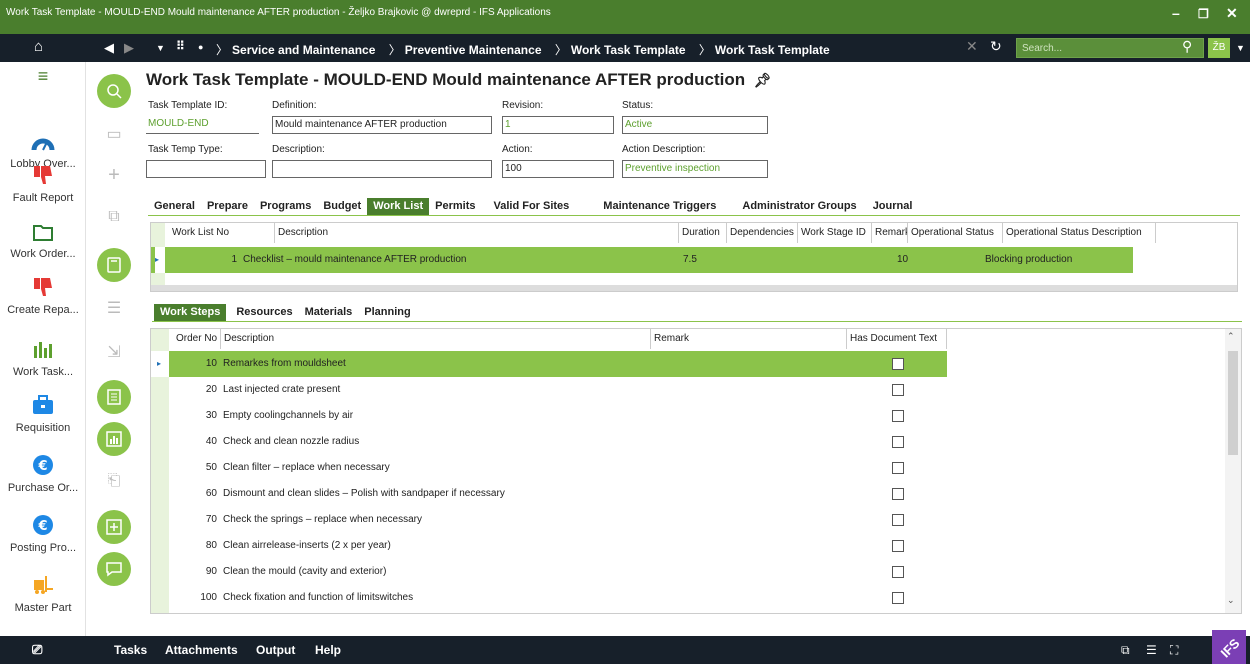  Describe the element at coordinates (549, 442) in the screenshot. I see `table-row: 40Check and clean nozzle radius` at that location.